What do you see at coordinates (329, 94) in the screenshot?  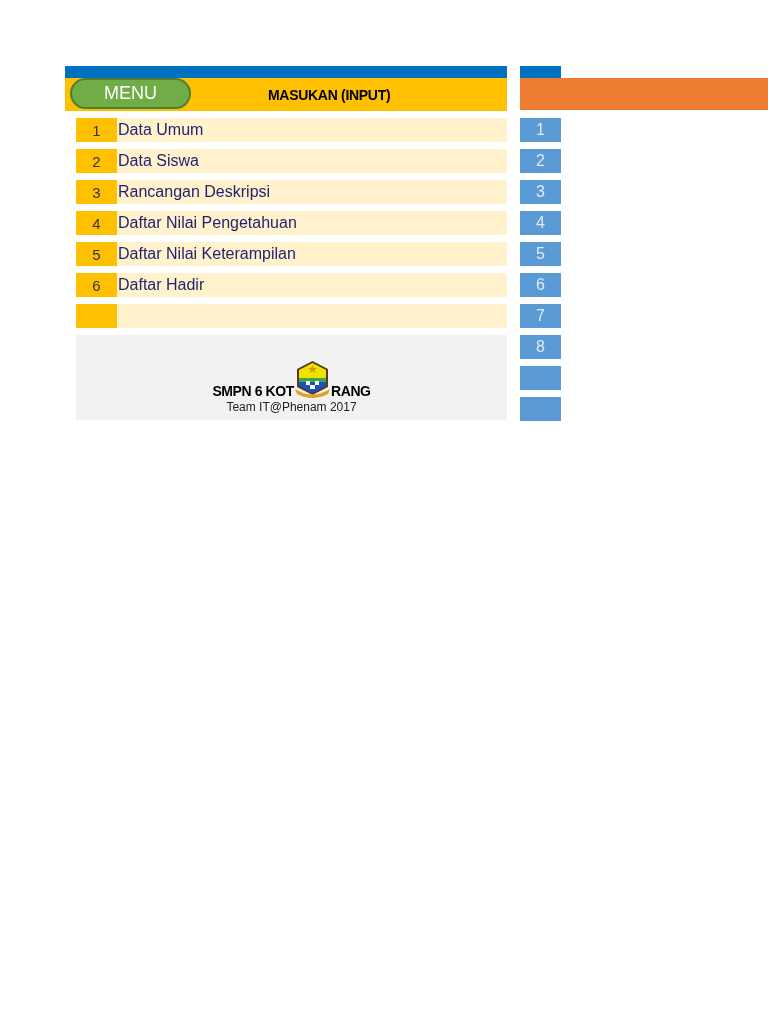 I see `header-title: MASUKAN (INPUT)` at bounding box center [329, 94].